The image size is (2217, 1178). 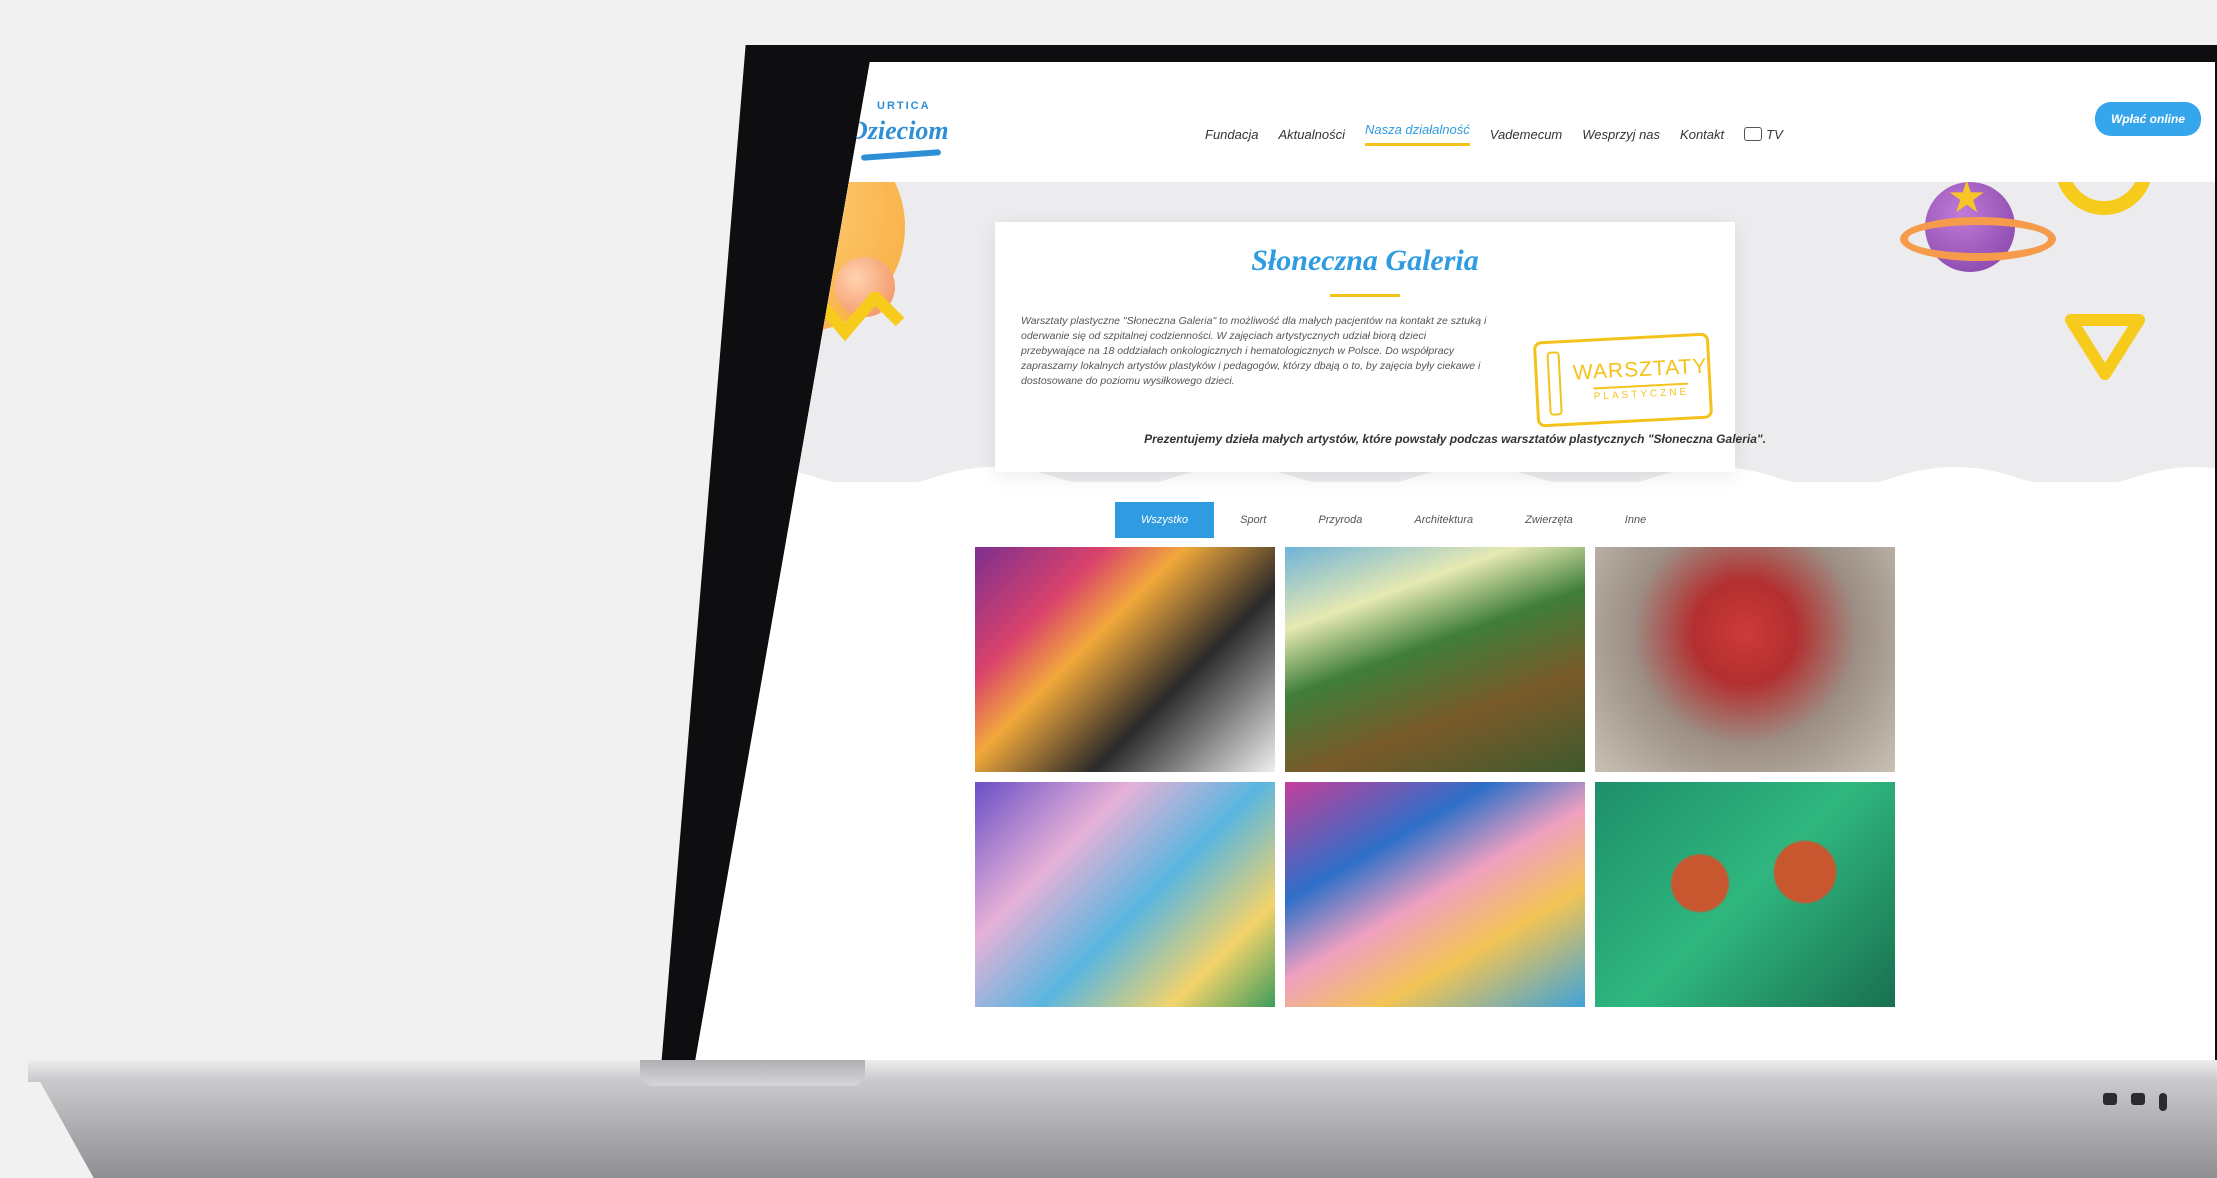 I want to click on stamp-text: WARSZTATY PLASTYCZNE, so click(x=1640, y=379).